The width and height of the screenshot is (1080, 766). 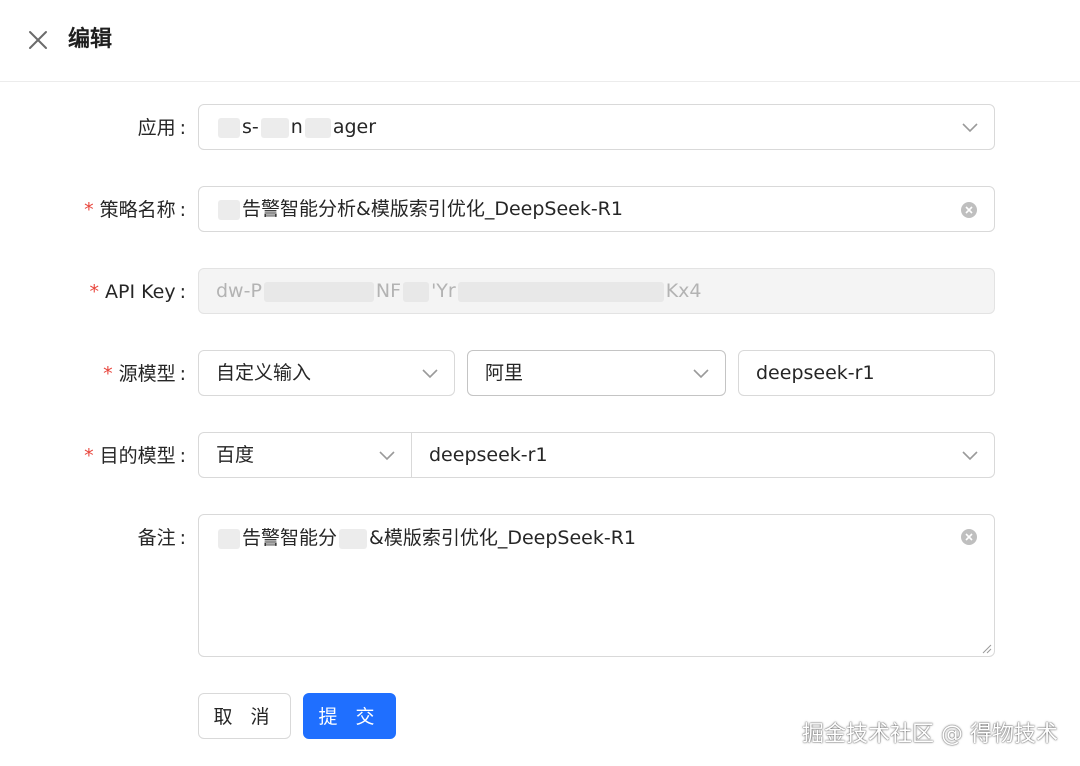 I want to click on target-model-select: deepseek-r1, so click(x=703, y=455).